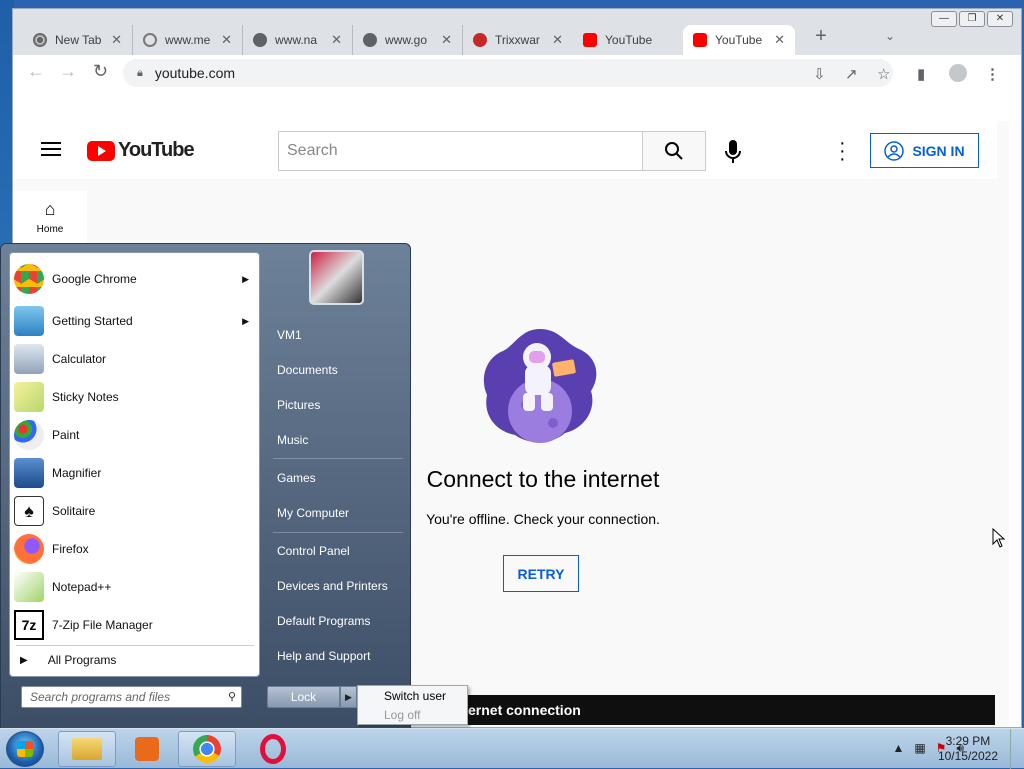 Image resolution: width=1024 pixels, height=769 pixels. I want to click on media-player-icon, so click(147, 749).